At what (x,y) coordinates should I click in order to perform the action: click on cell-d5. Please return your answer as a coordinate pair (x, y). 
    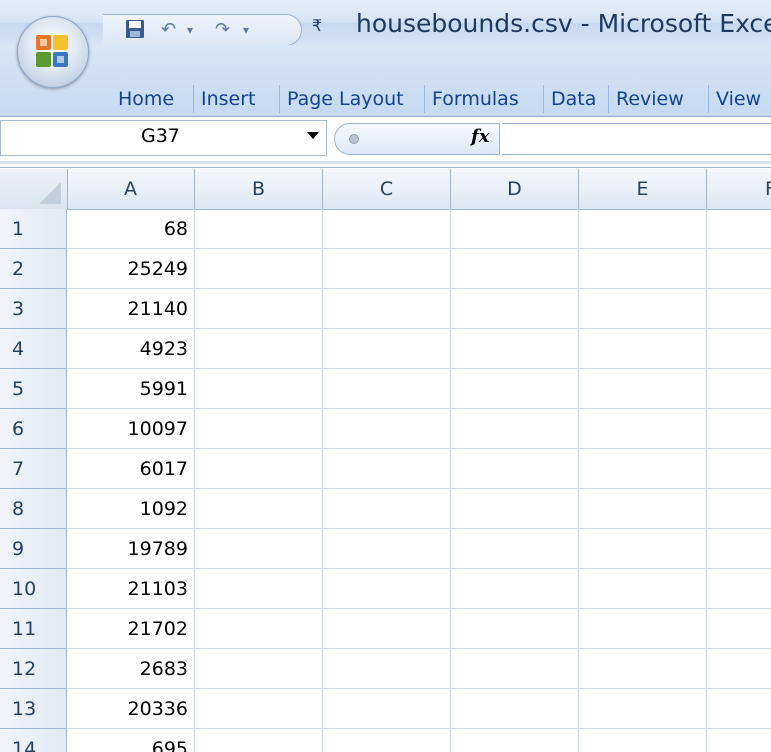
    Looking at the image, I should click on (515, 389).